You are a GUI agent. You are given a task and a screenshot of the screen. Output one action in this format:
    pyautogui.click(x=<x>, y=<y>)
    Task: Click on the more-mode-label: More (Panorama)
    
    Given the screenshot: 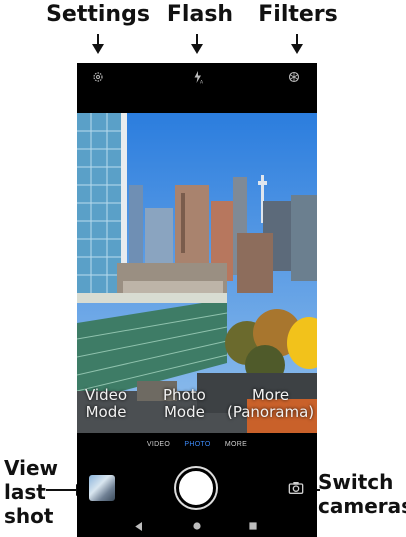 What is the action you would take?
    pyautogui.click(x=271, y=403)
    